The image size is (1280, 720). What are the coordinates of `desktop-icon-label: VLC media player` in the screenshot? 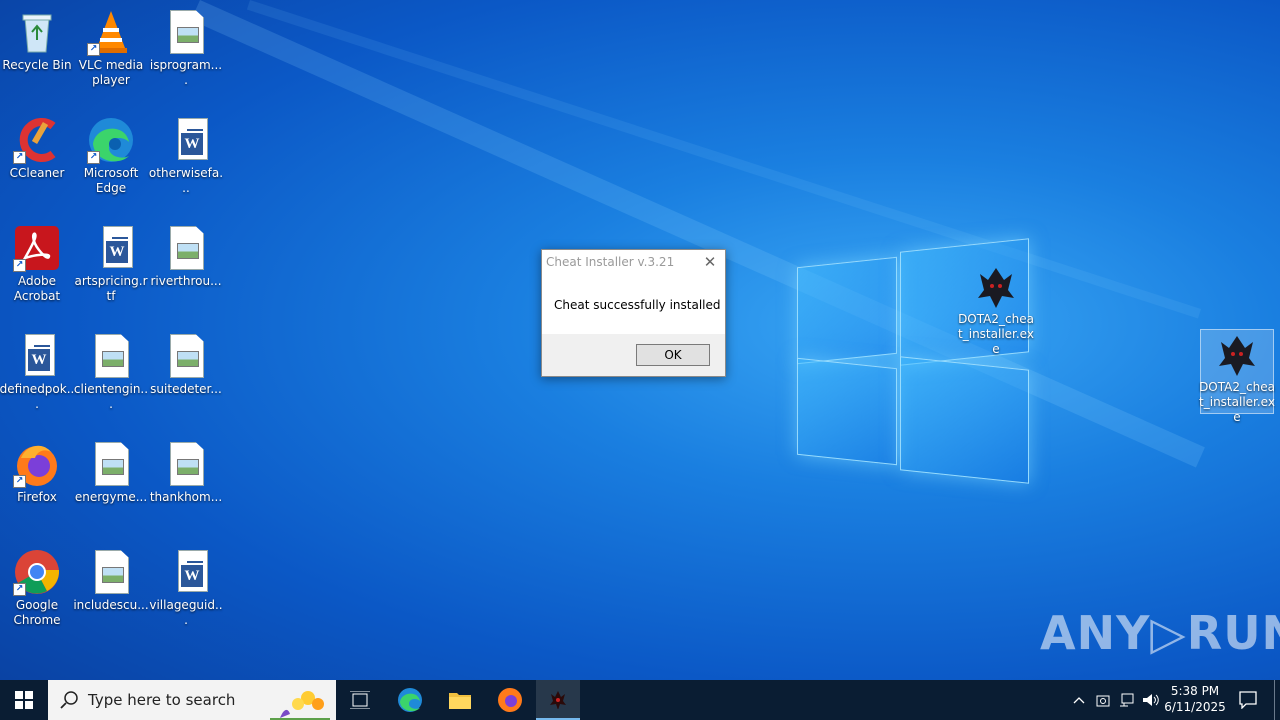 It's located at (111, 72).